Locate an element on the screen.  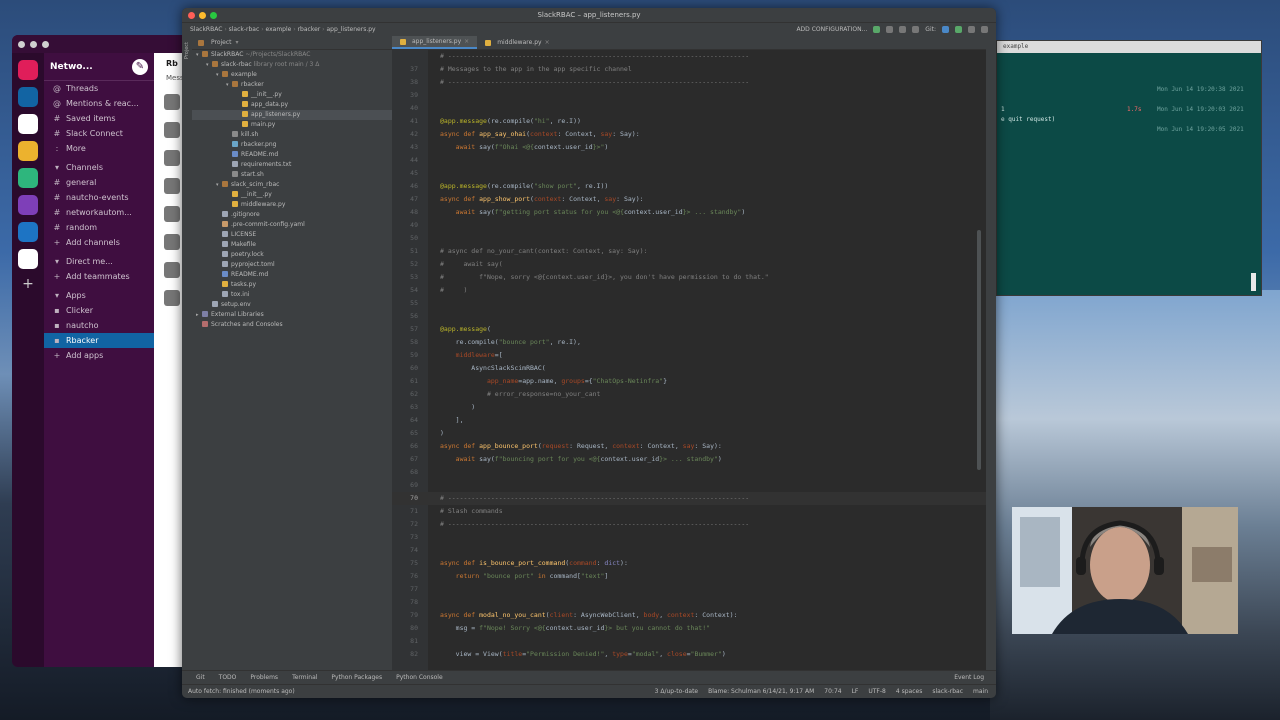
add-apps-button: + Add apps is located at coordinates (99, 355).